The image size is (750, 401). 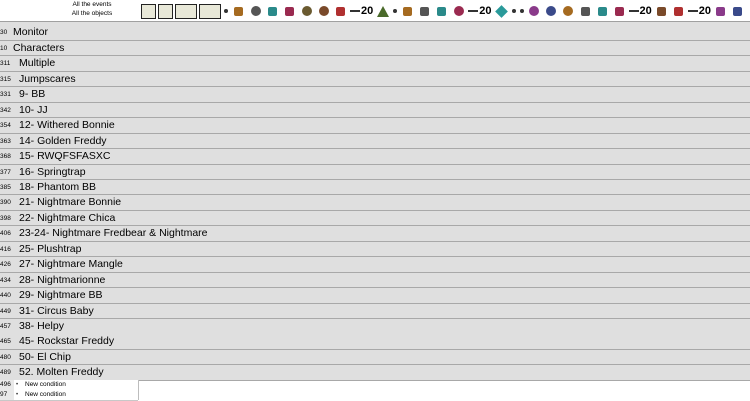 What do you see at coordinates (375, 48) in the screenshot?
I see `event-row: 10 Characters` at bounding box center [375, 48].